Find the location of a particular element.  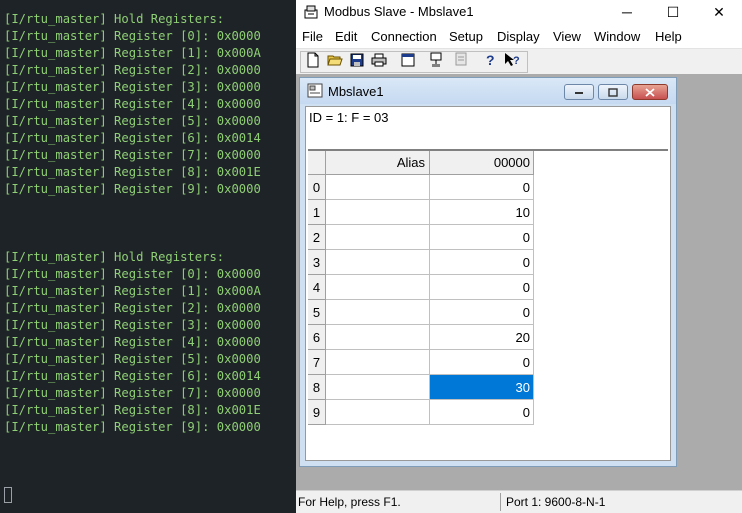

minimize-button: ─ is located at coordinates (627, 12).